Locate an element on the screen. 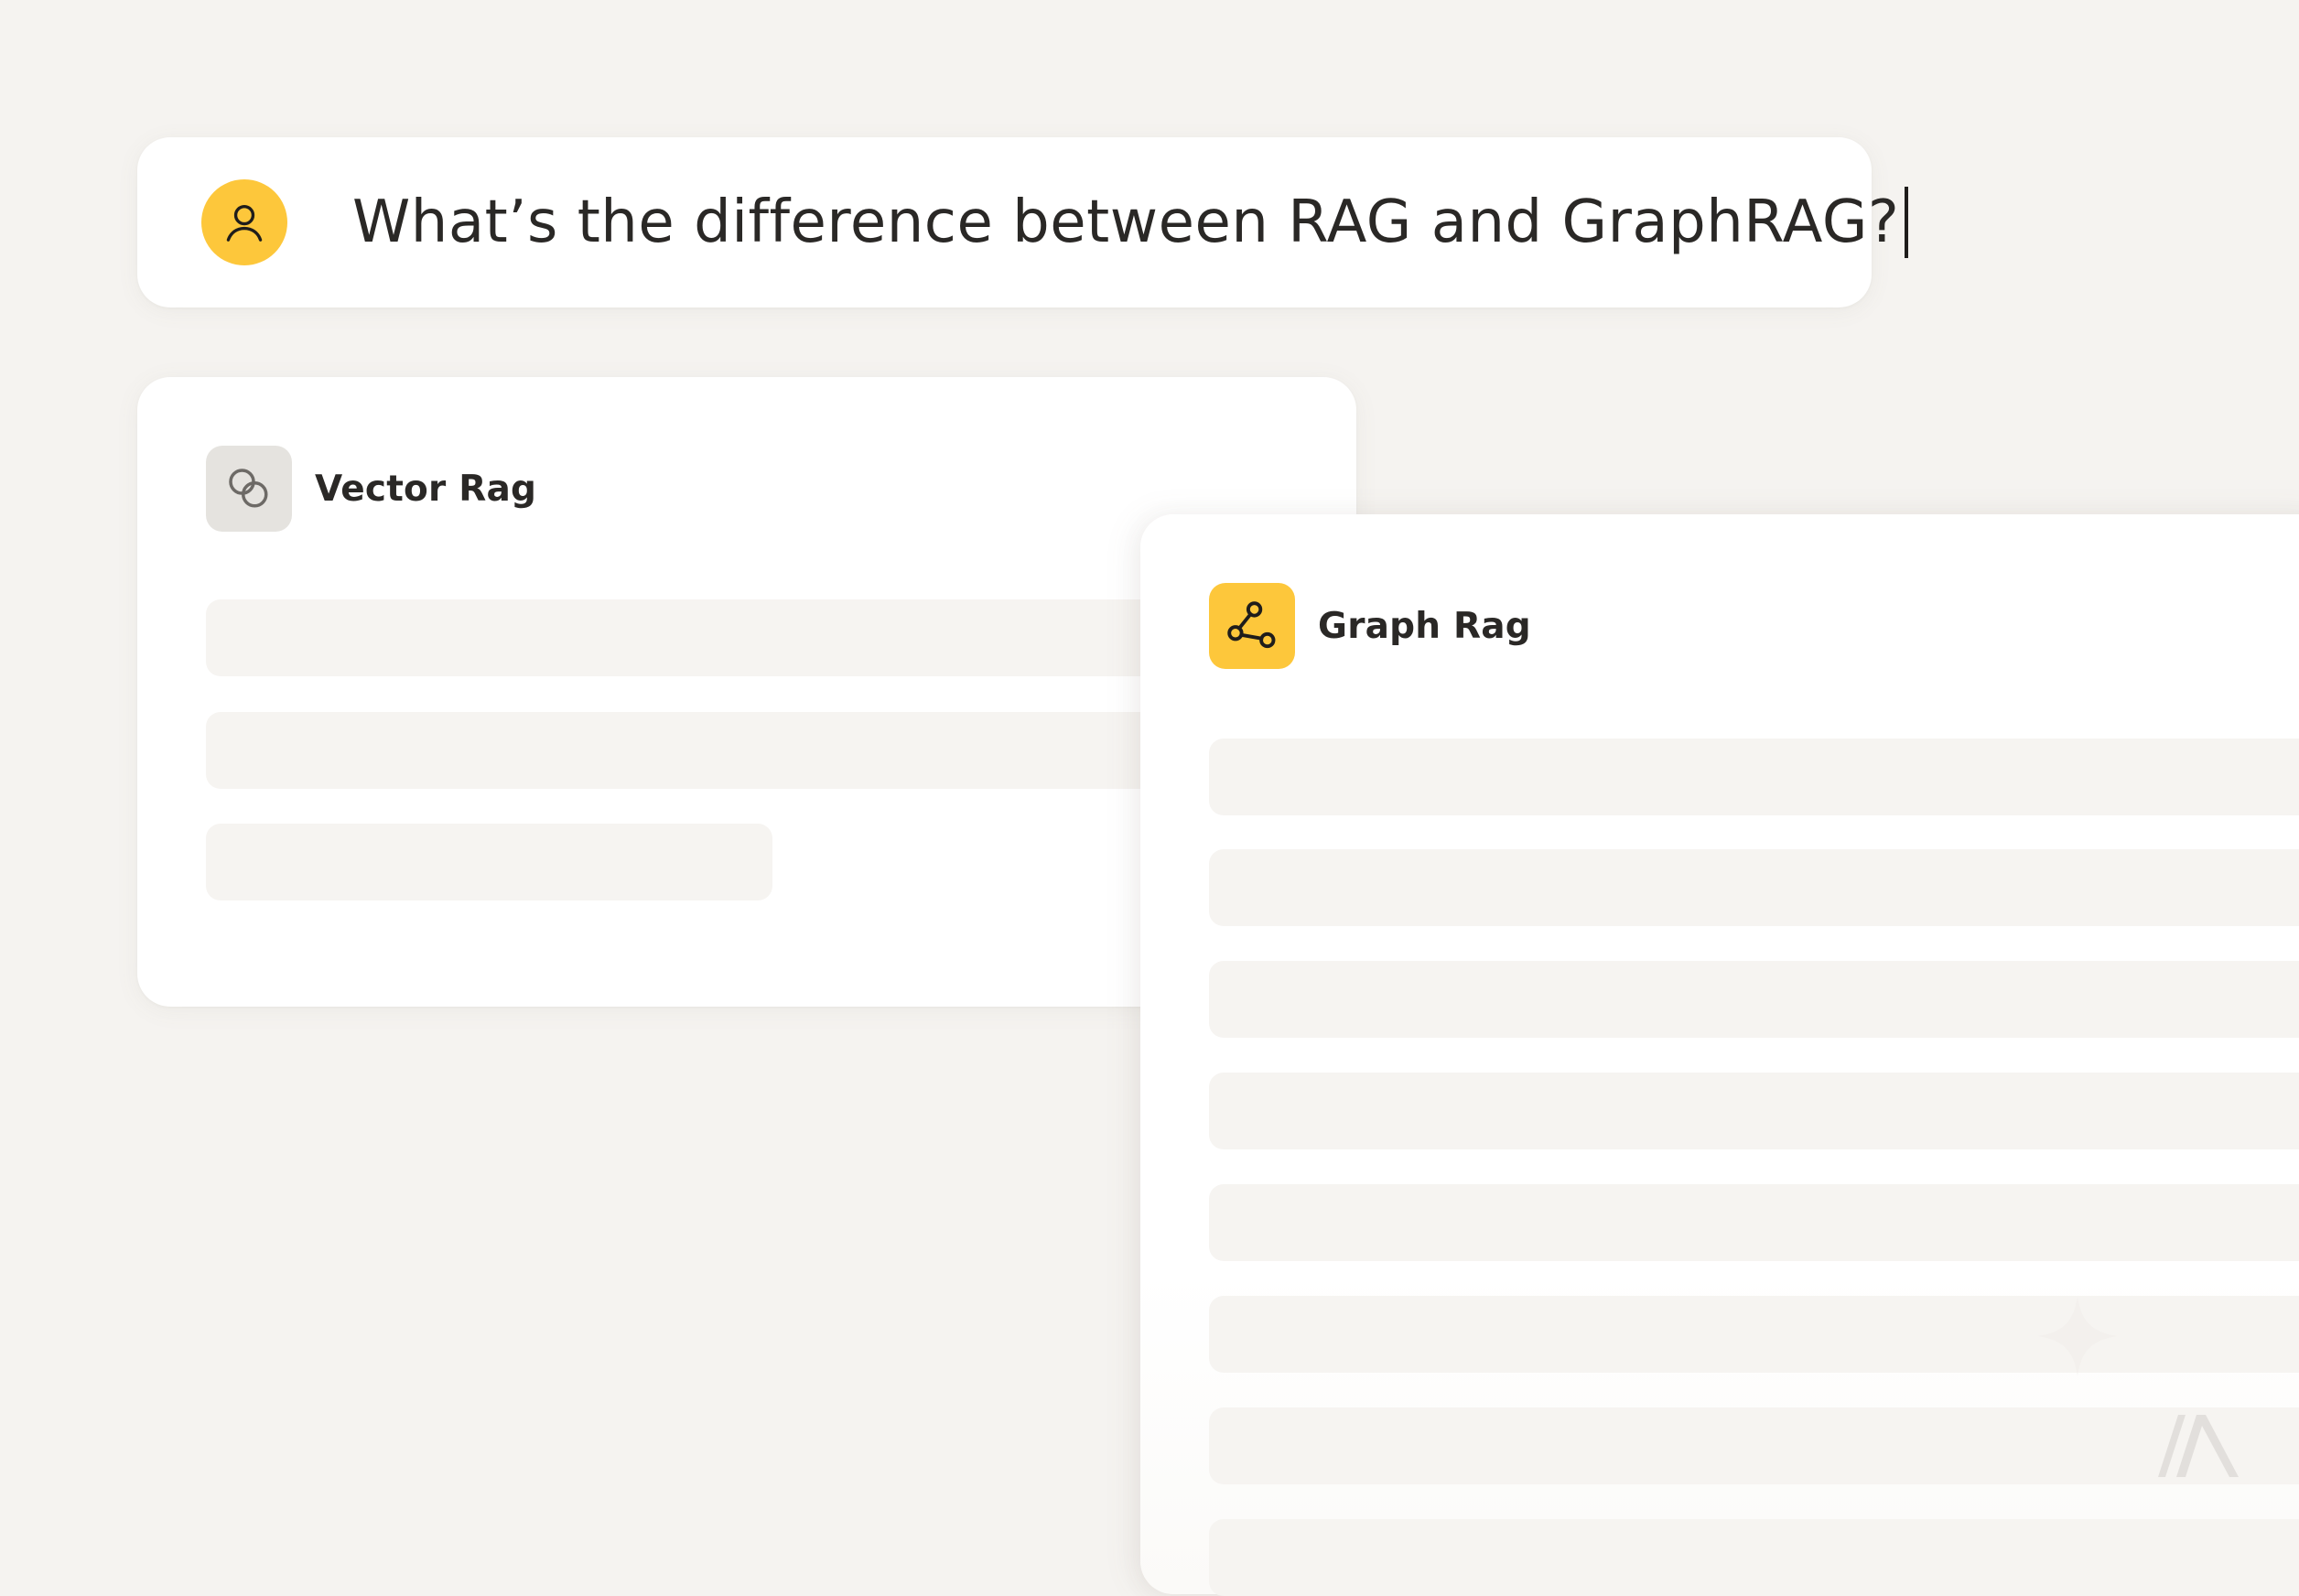 This screenshot has height=1596, width=2299. user-icon is located at coordinates (244, 223).